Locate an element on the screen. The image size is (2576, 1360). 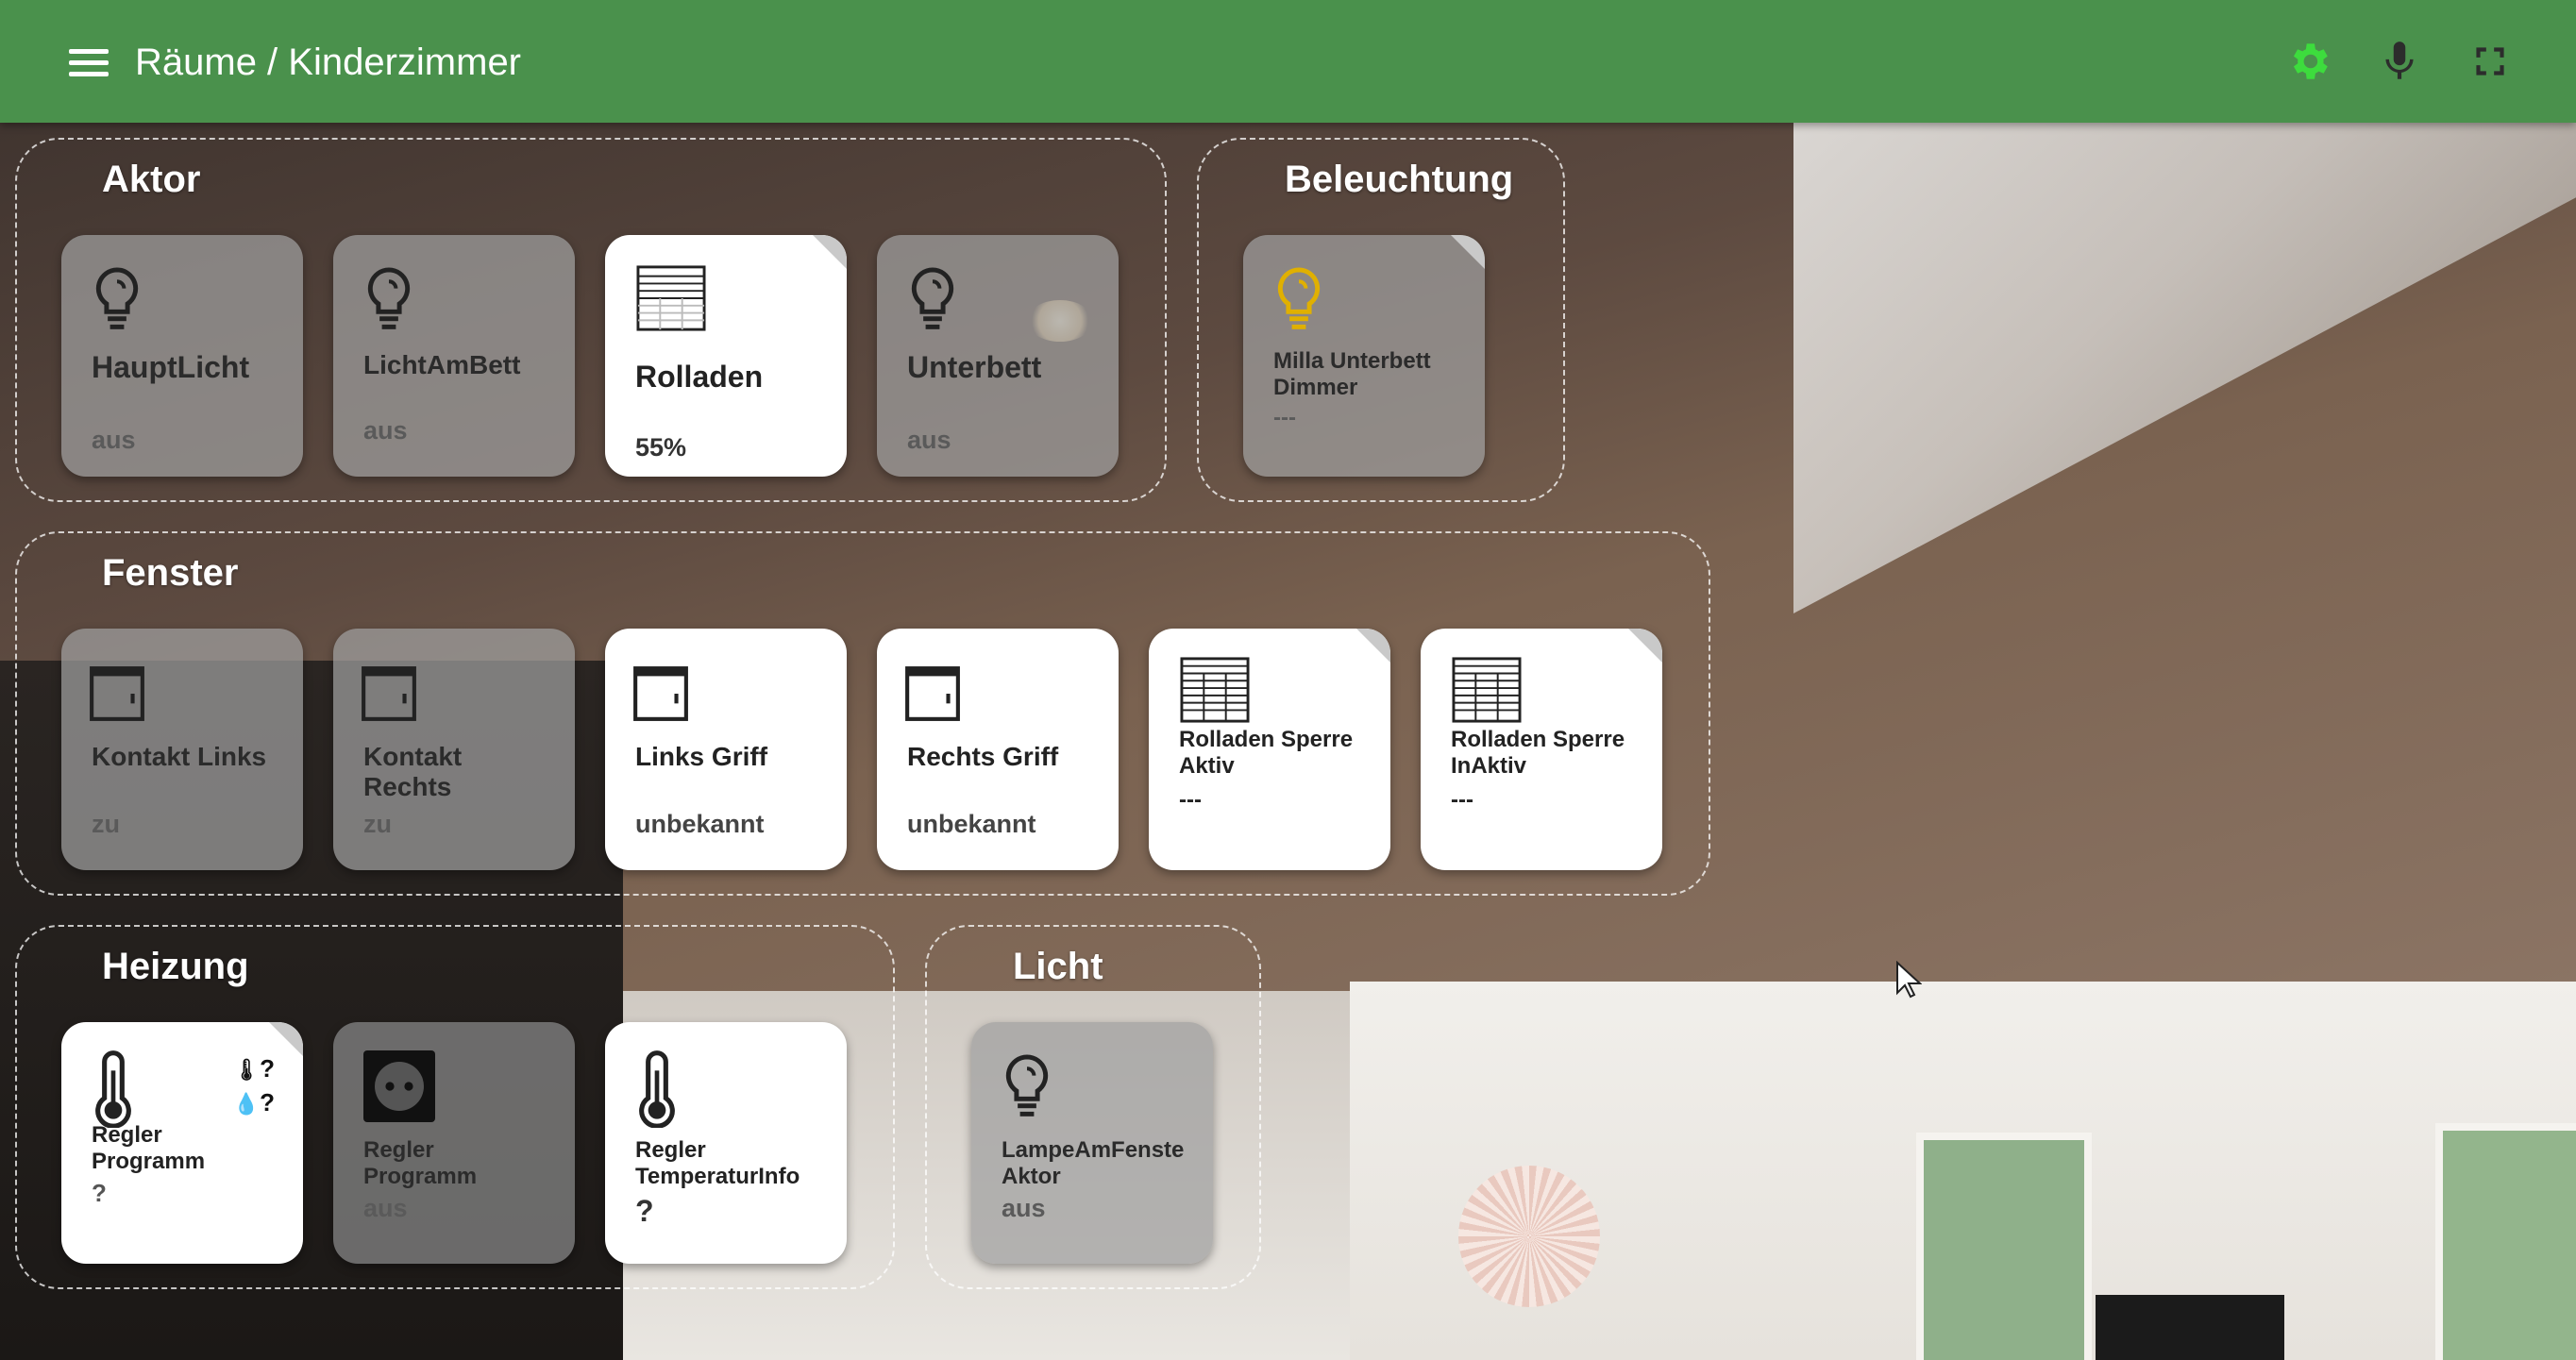
tile-links-griff: Links Griff unbekannt is located at coordinates (726, 749).